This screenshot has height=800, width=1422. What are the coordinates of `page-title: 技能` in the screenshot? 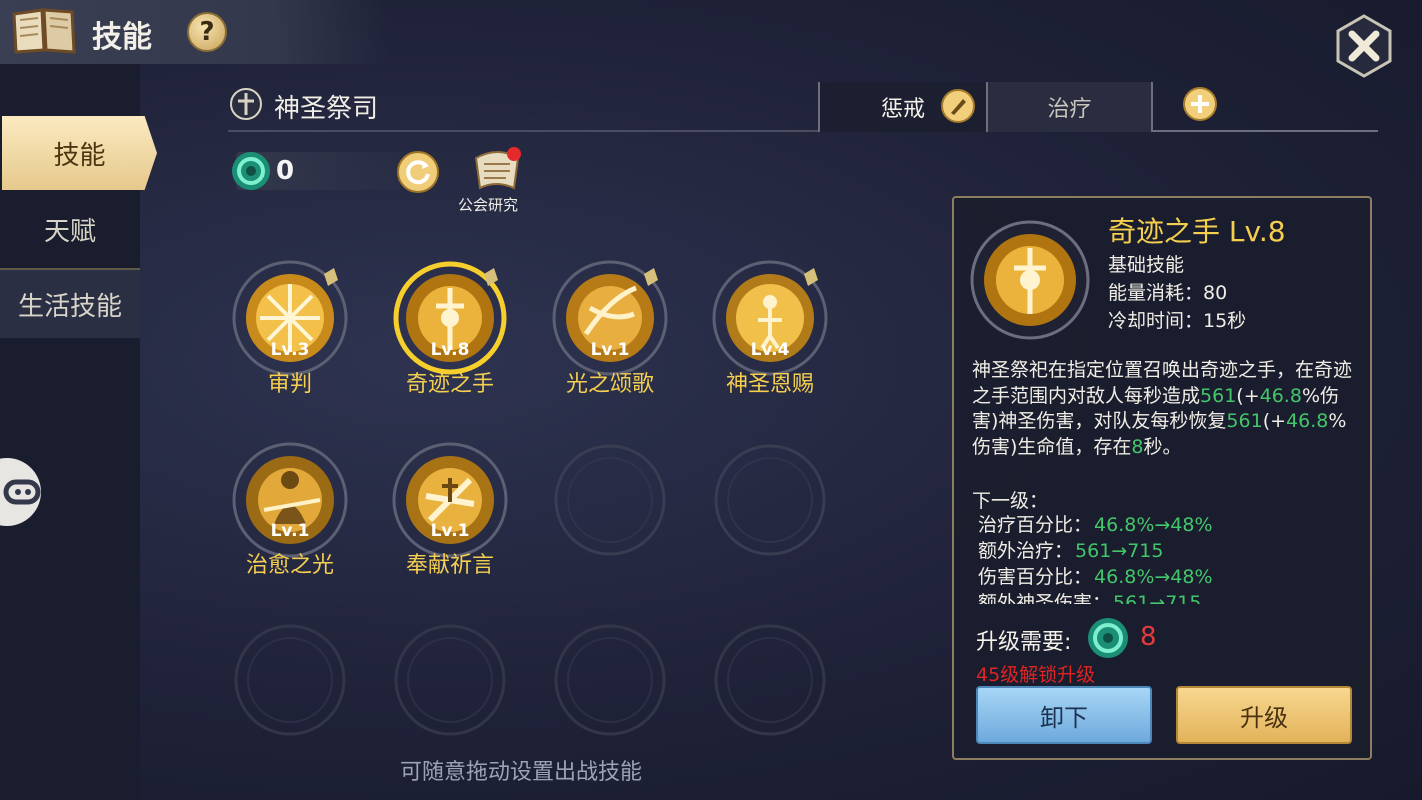 It's located at (122, 37).